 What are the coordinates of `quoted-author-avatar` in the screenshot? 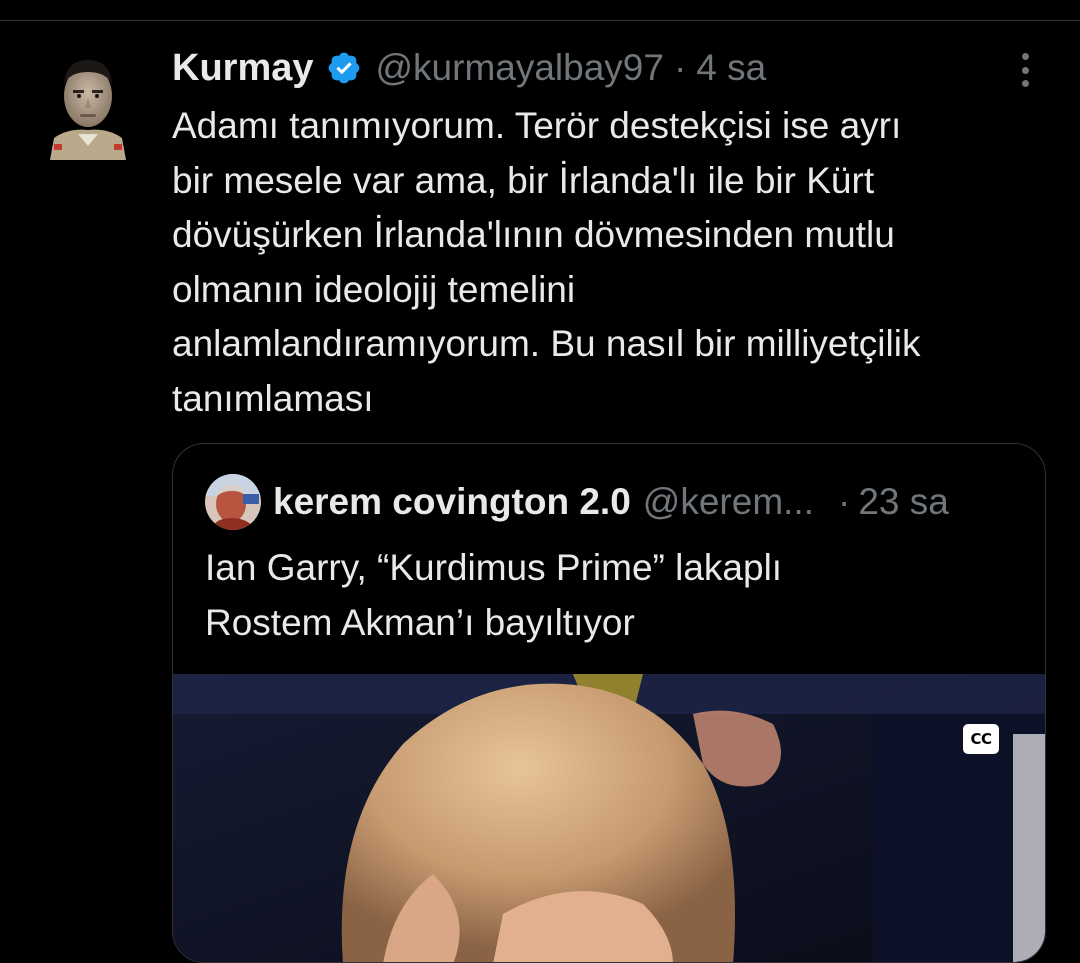 It's located at (233, 502).